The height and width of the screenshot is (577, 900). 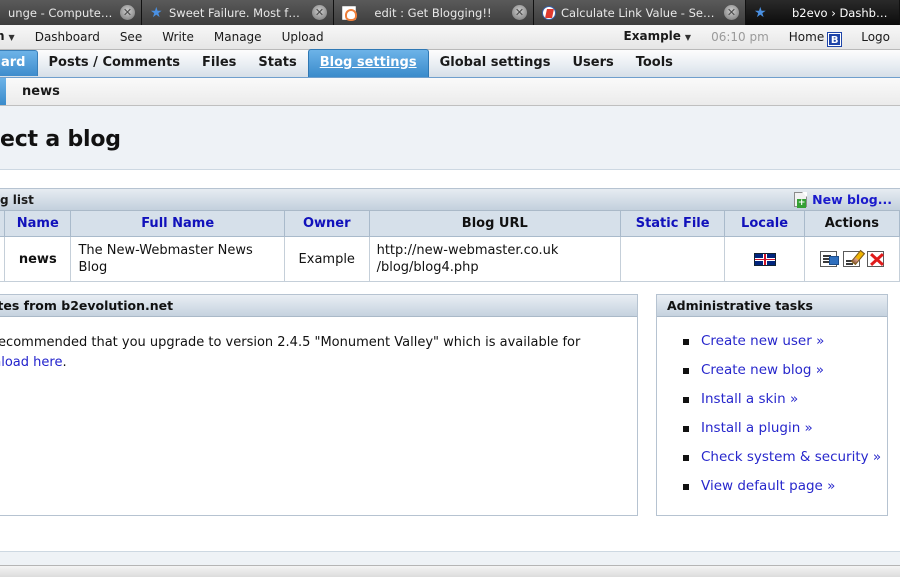 I want to click on seo-site-icon, so click(x=549, y=12).